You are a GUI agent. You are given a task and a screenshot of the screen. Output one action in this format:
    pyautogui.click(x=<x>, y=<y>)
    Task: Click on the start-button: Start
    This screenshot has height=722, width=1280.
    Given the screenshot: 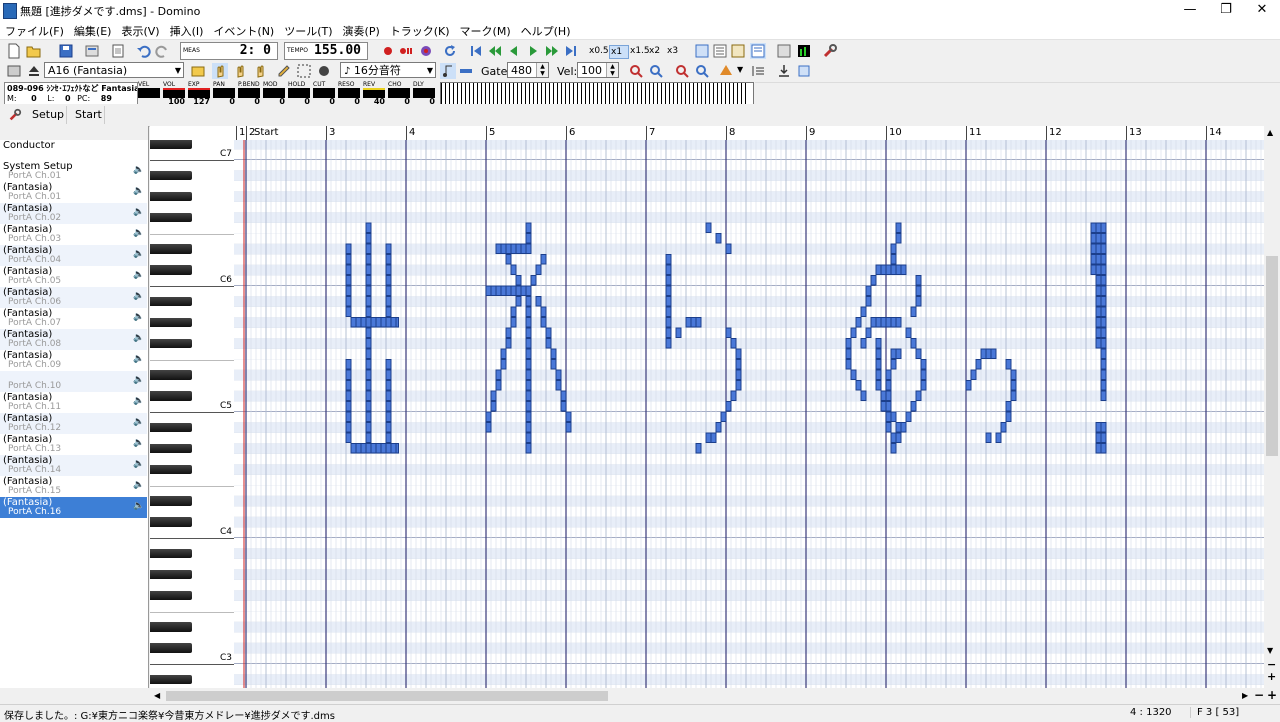 What is the action you would take?
    pyautogui.click(x=88, y=114)
    